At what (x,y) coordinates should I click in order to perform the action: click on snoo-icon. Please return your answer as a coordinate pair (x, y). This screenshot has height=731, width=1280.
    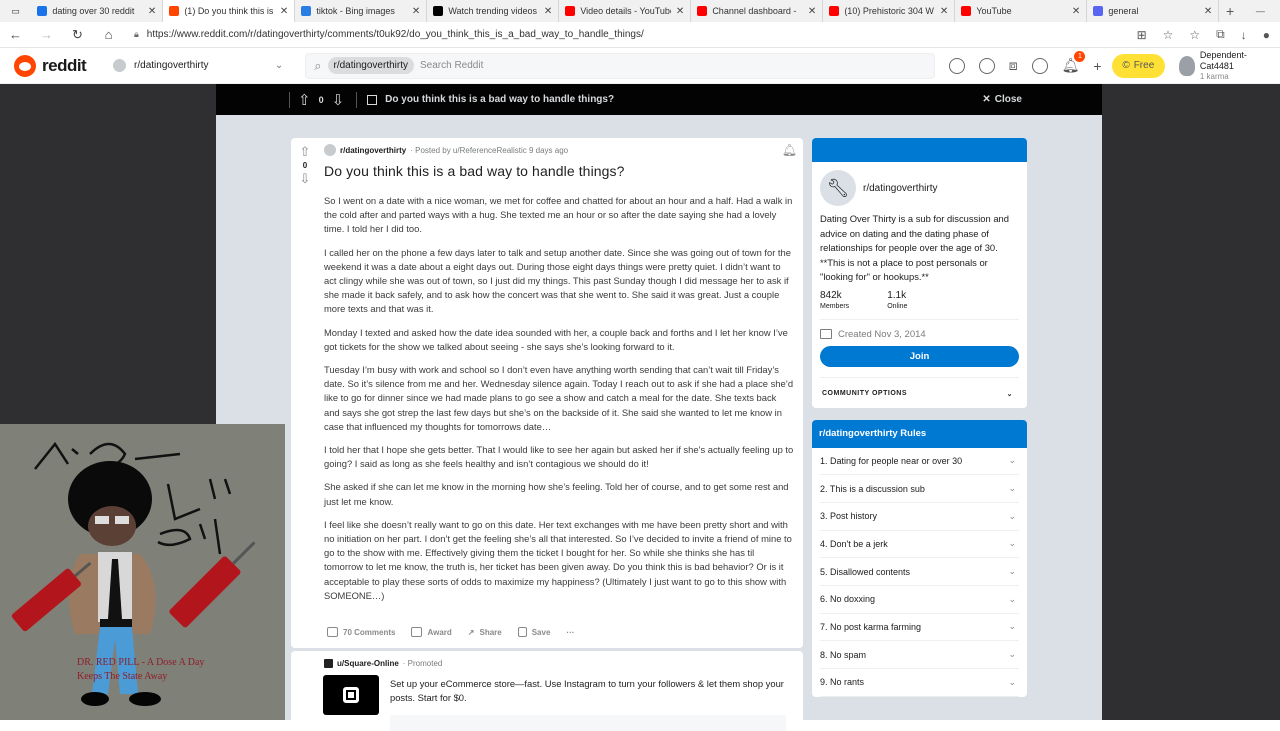
    Looking at the image, I should click on (25, 65).